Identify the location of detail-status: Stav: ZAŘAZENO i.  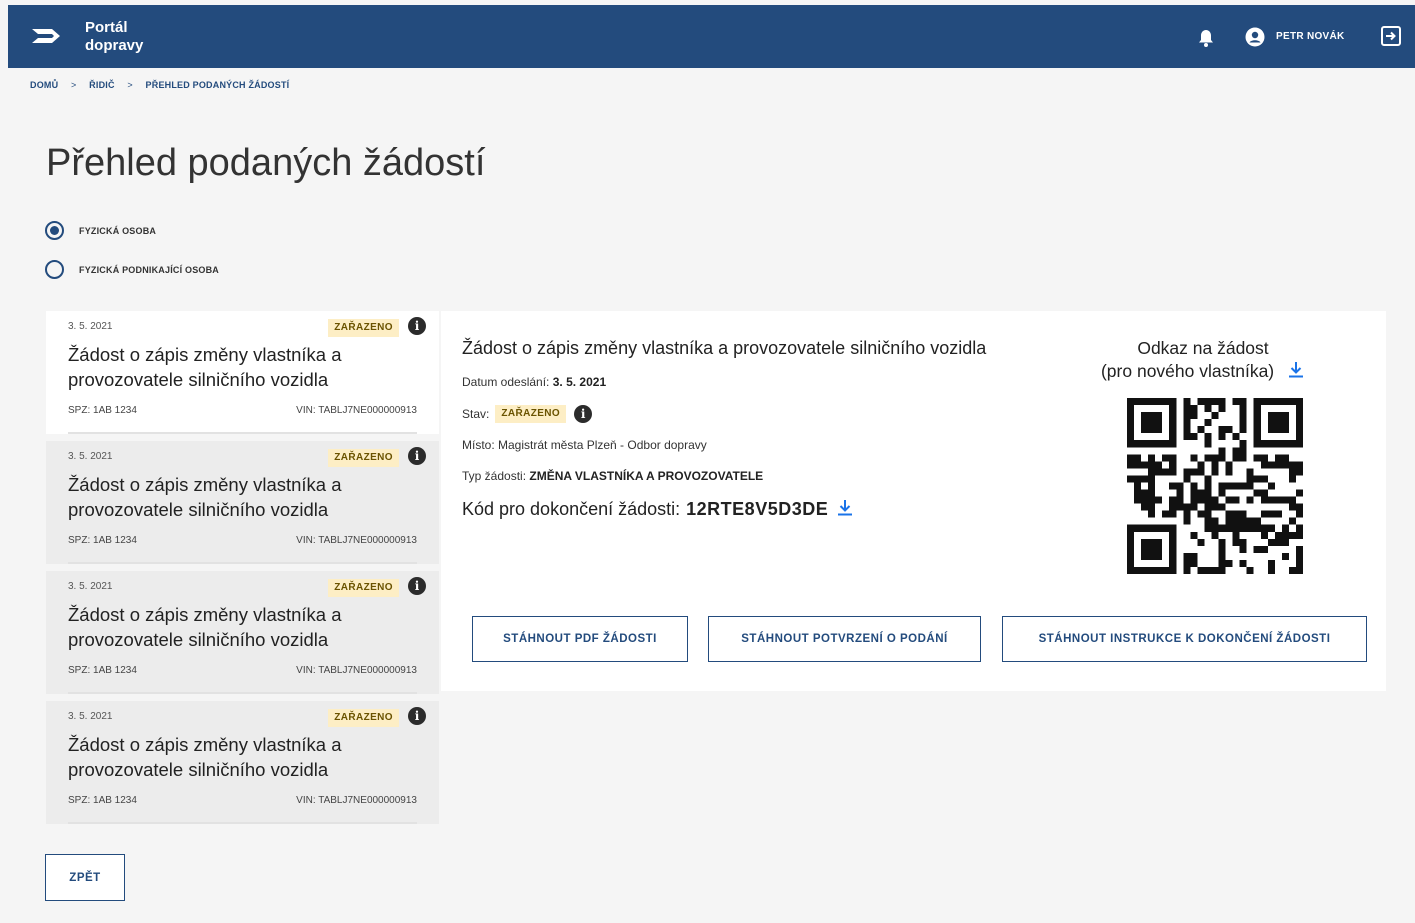
(527, 414).